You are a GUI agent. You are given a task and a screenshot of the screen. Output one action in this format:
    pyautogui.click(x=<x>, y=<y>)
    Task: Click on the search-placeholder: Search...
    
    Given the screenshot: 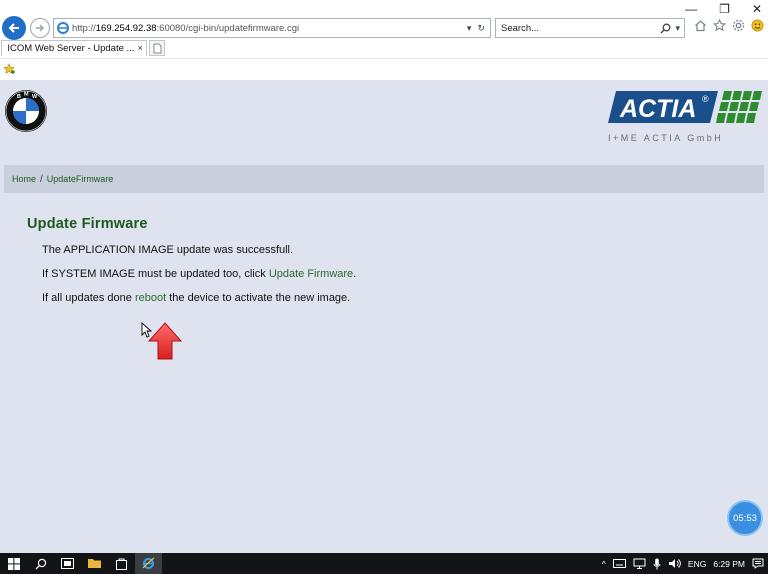 What is the action you would take?
    pyautogui.click(x=520, y=28)
    